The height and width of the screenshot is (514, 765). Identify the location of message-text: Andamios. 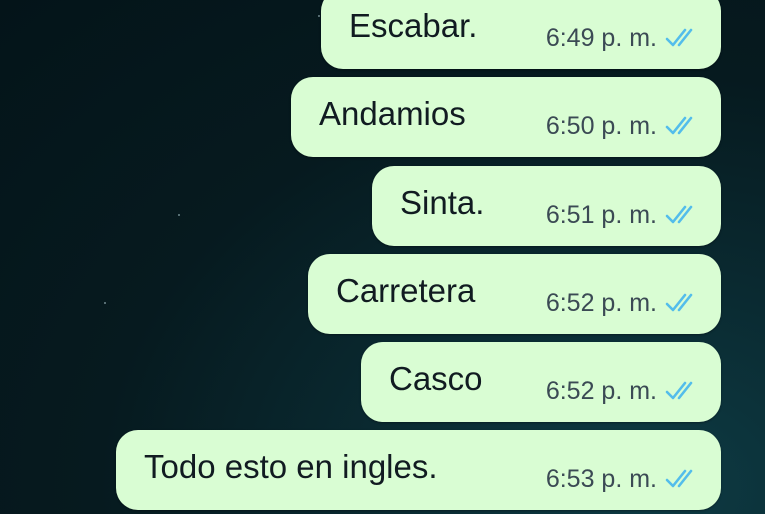
(392, 113).